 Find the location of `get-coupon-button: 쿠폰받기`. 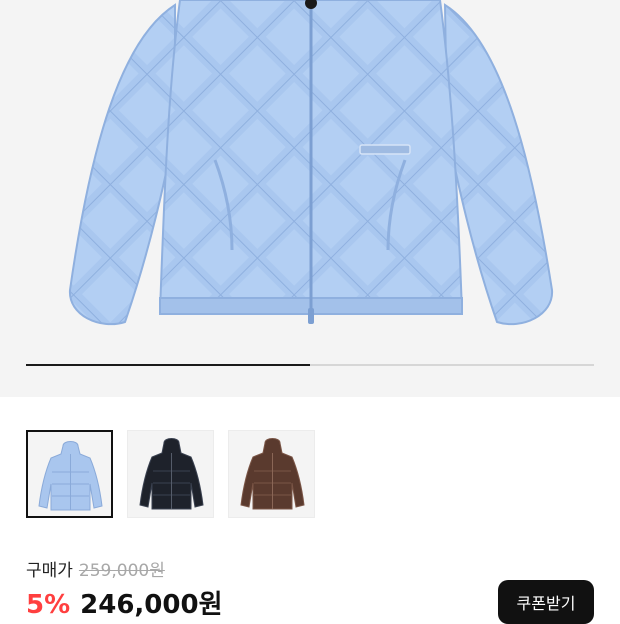

get-coupon-button: 쿠폰받기 is located at coordinates (546, 602).